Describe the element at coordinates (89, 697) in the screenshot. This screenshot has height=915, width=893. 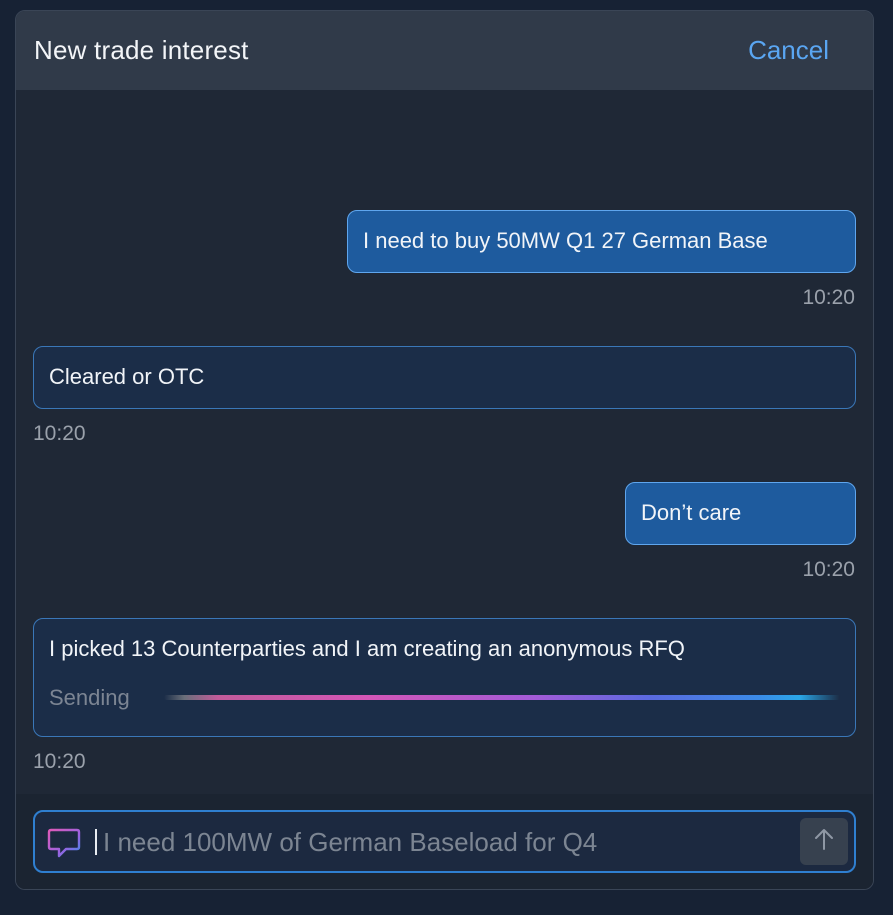
I see `sending-status: Sending` at that location.